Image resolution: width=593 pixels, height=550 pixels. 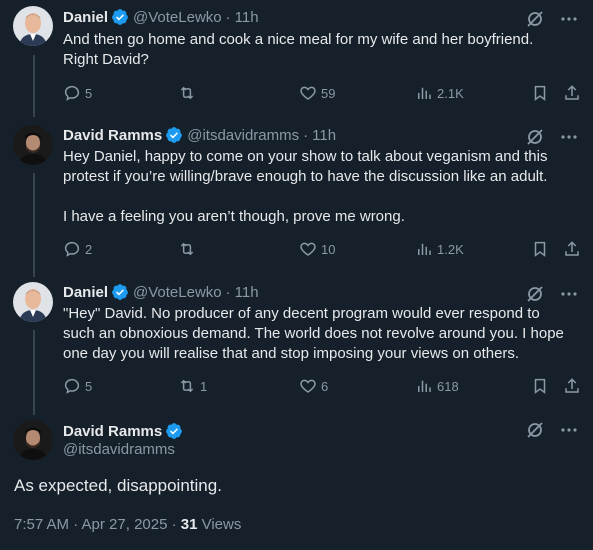 I want to click on views-button: 618, so click(x=437, y=386).